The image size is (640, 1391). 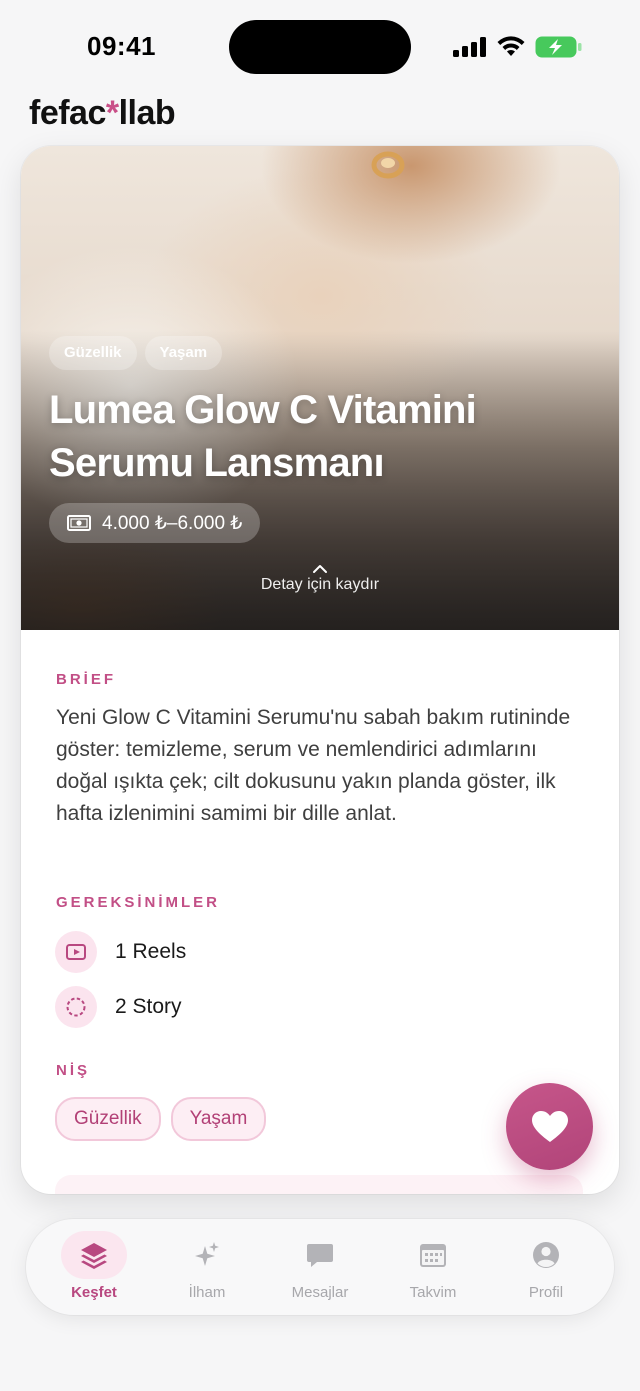 I want to click on tab-ilham: İlham, so click(x=207, y=1267).